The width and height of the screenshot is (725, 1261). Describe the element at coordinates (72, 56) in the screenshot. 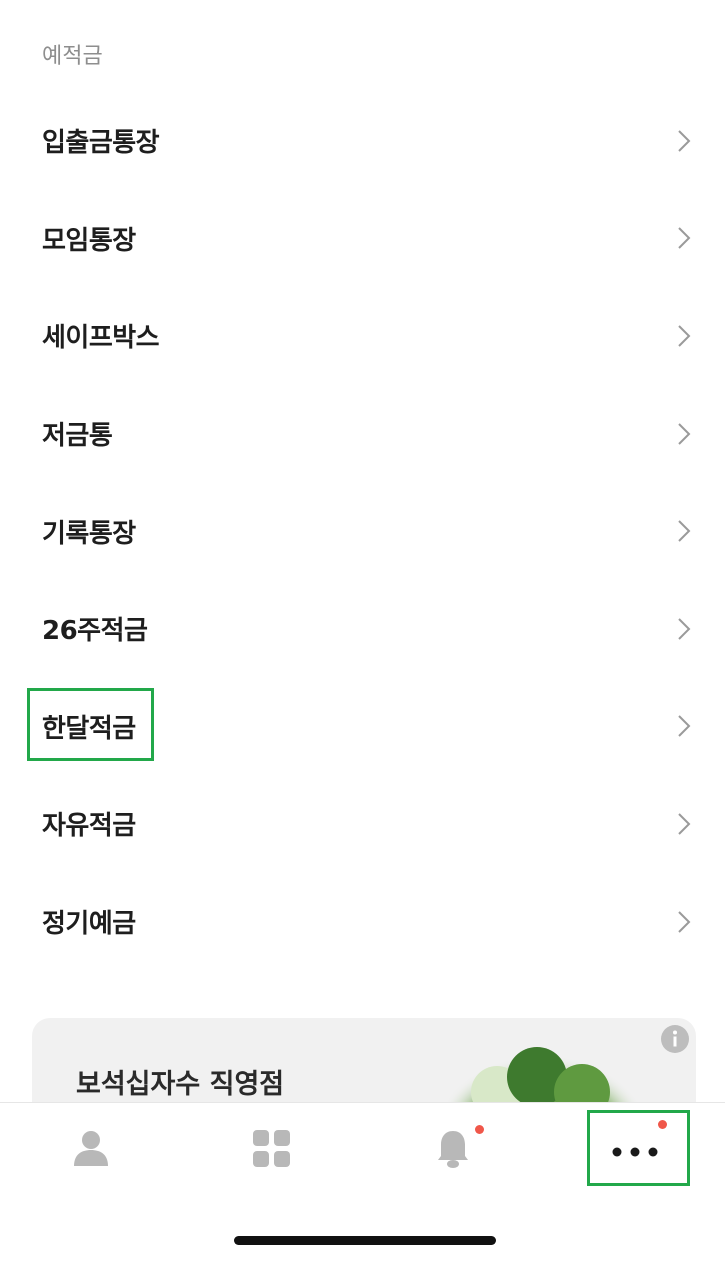

I see `section-title: 예적금` at that location.